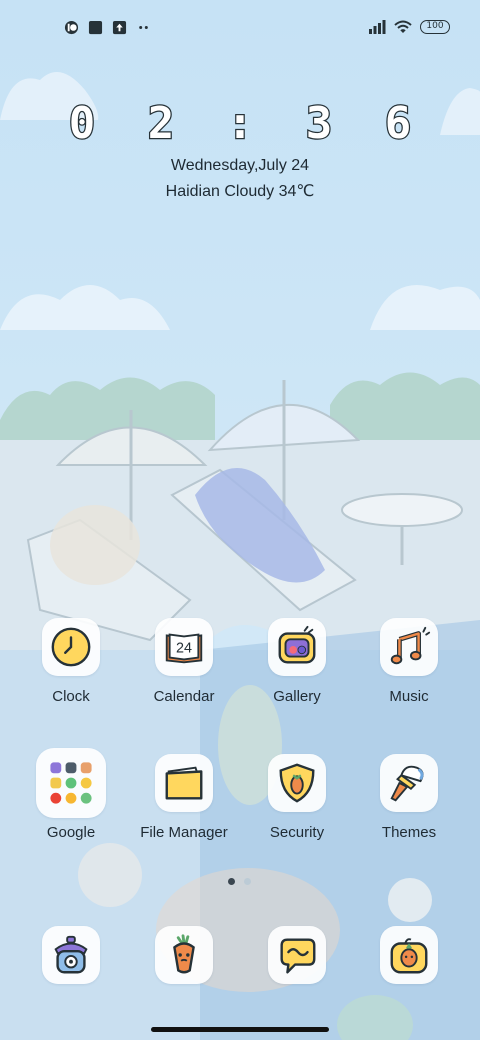 The image size is (480, 1040). I want to click on app-label: Calendar, so click(184, 696).